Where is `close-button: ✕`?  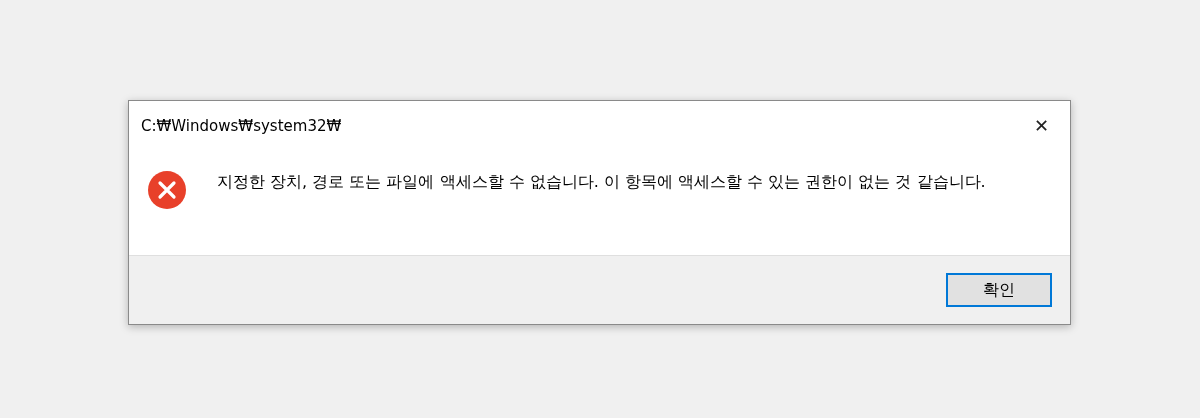 close-button: ✕ is located at coordinates (1041, 126).